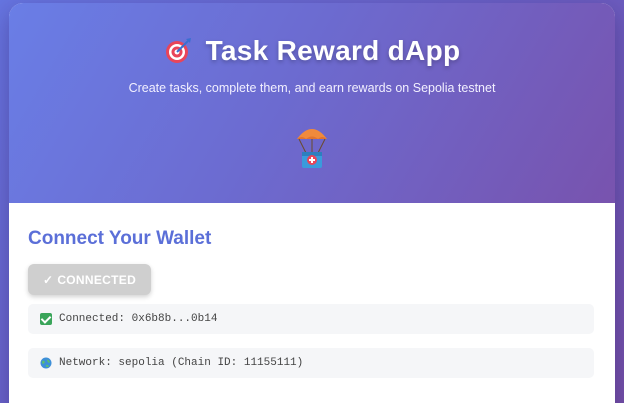 The height and width of the screenshot is (403, 624). Describe the element at coordinates (97, 279) in the screenshot. I see `connect-button-label: CONNECTED` at that location.